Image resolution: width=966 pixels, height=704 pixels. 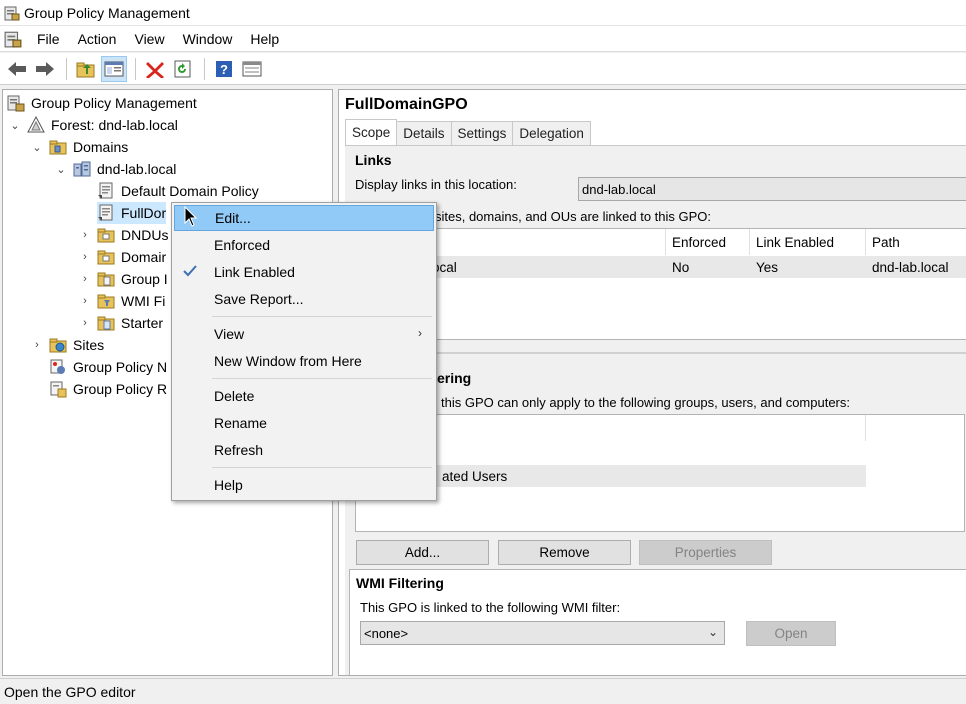 I want to click on menu-item-refresh: Refresh, so click(x=304, y=450).